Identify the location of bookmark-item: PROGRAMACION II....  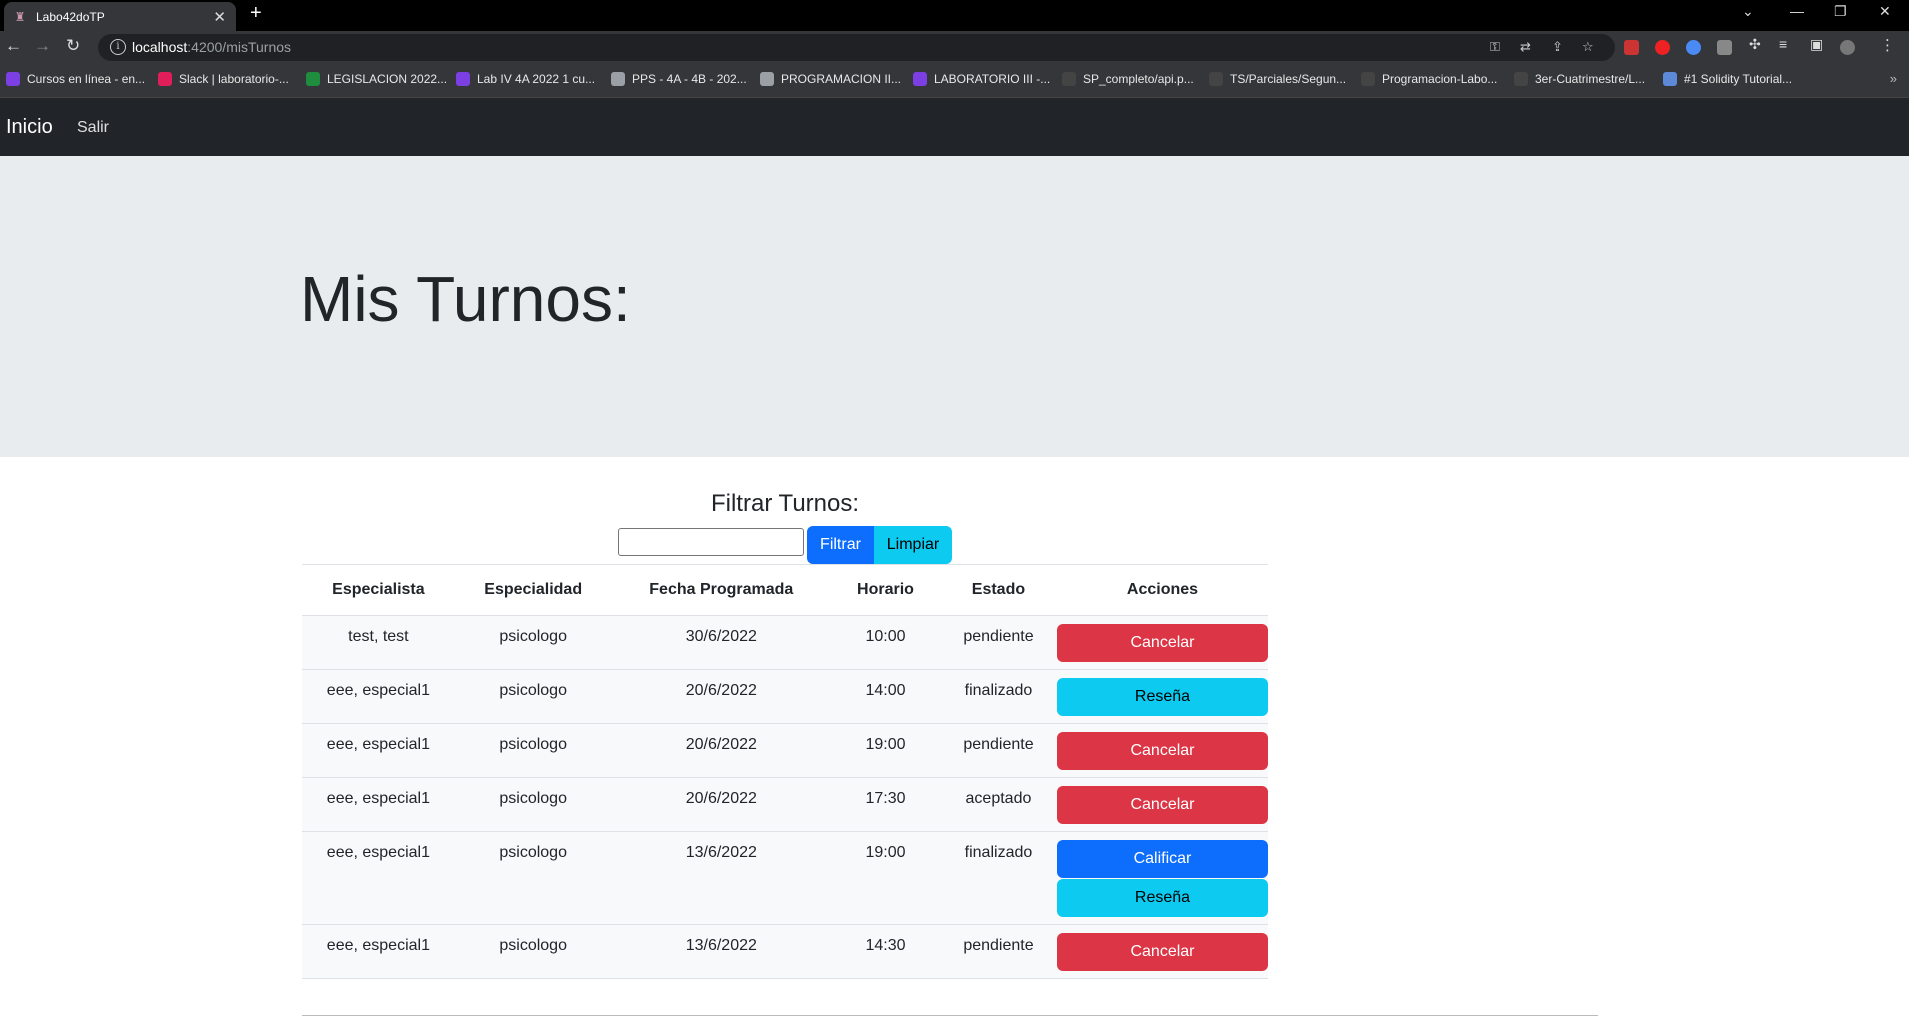
(830, 79).